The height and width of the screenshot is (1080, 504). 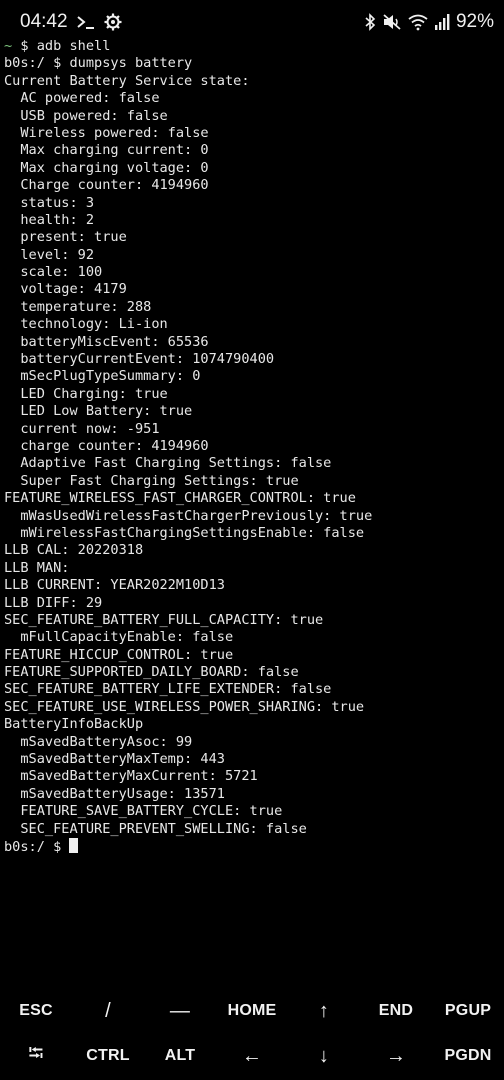 What do you see at coordinates (49, 202) in the screenshot?
I see `terminal-line: status: 3` at bounding box center [49, 202].